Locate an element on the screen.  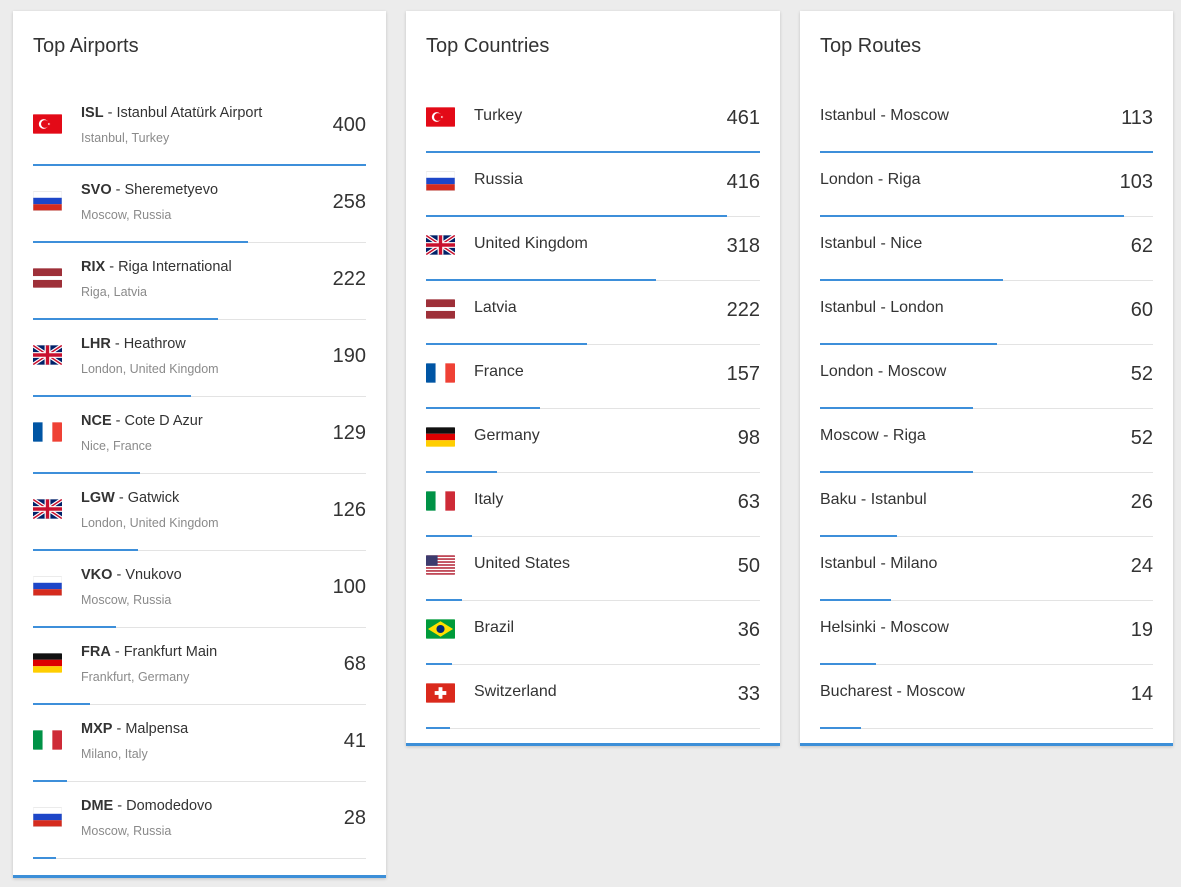
country-name: Brazil is located at coordinates (494, 627).